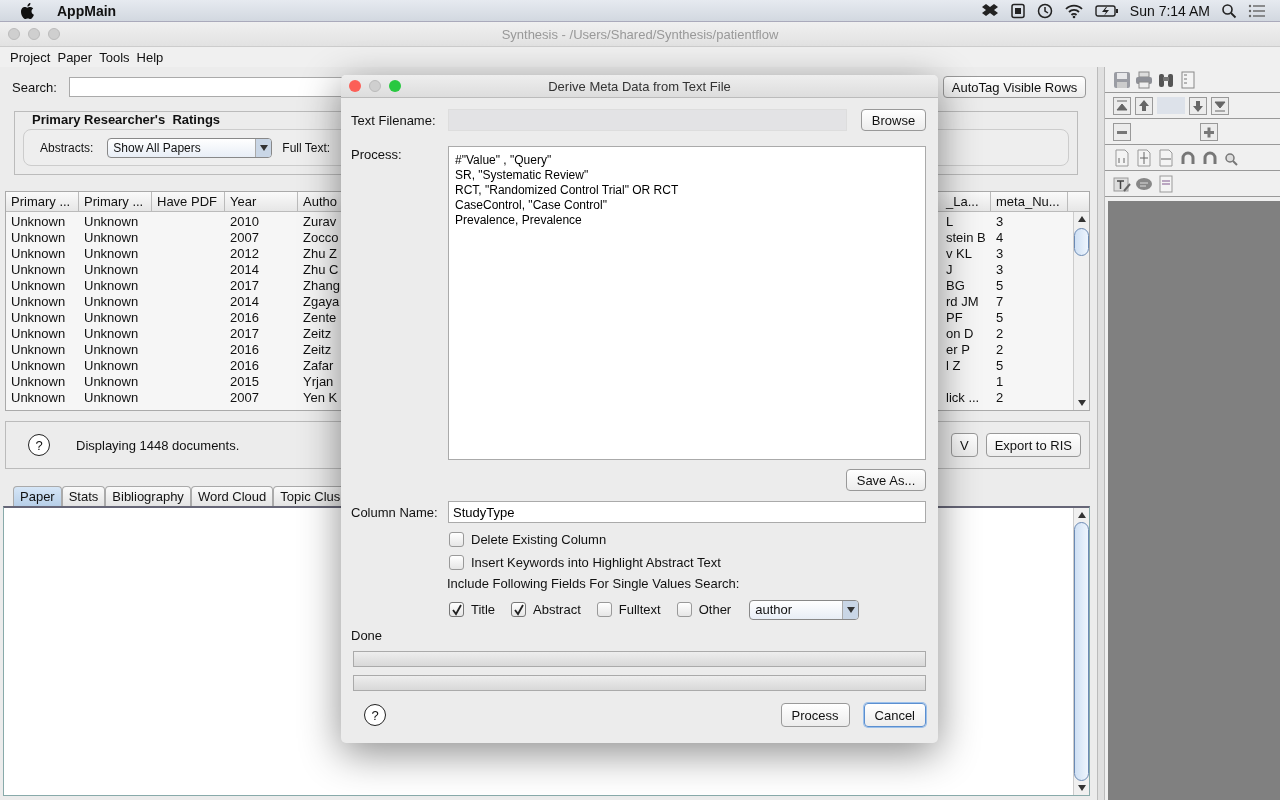 This screenshot has height=800, width=1280. I want to click on search-field, so click(205, 87).